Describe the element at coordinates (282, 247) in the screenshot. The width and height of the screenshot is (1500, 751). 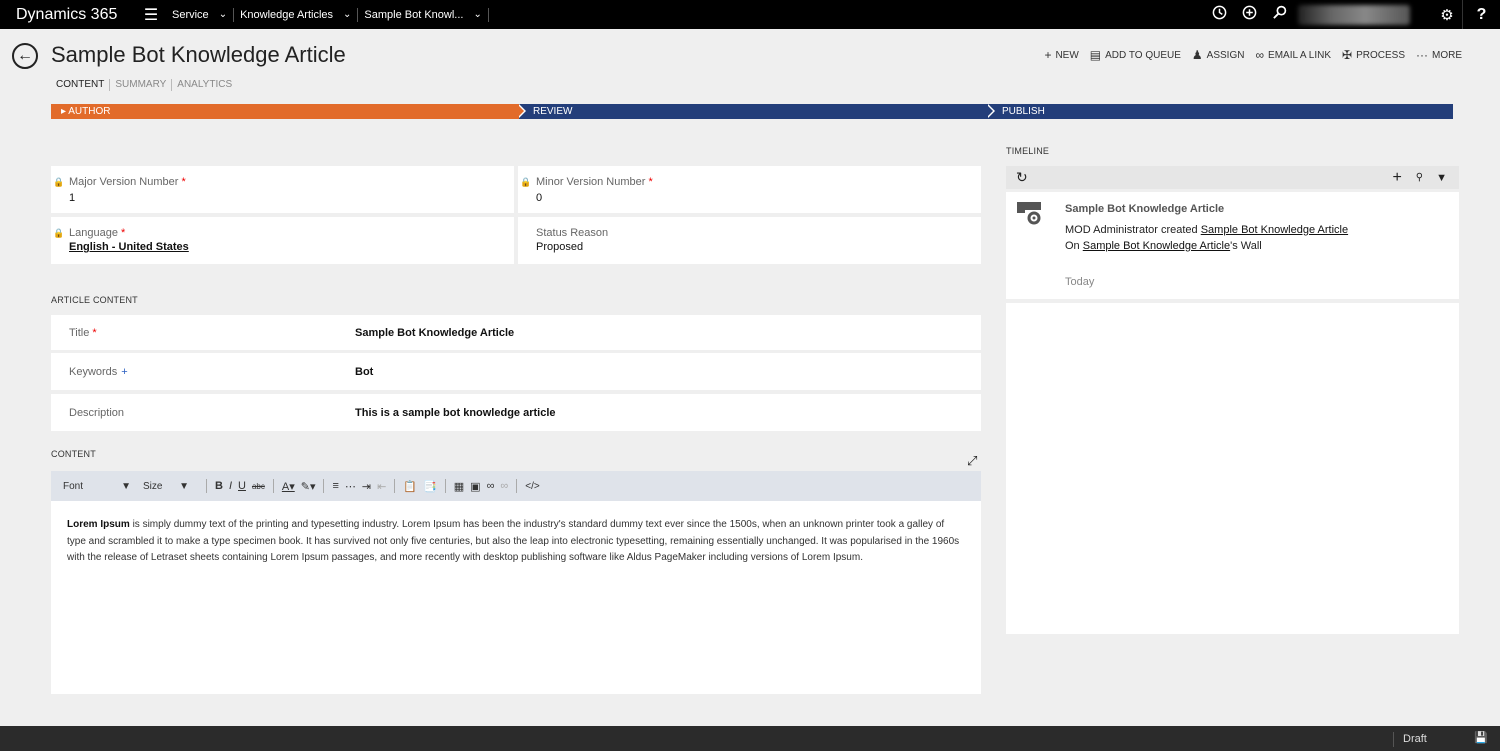
I see `language-link: English - United States` at that location.